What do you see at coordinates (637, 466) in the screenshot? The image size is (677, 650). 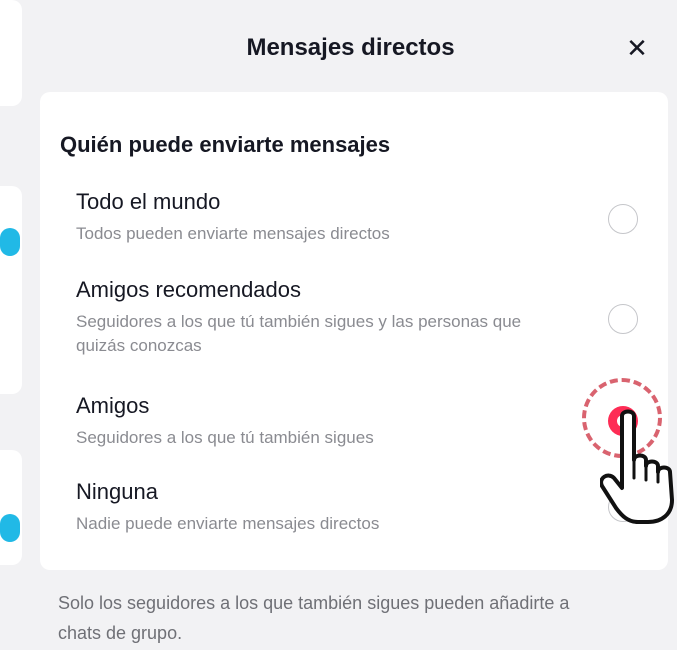 I see `hand-pointer-icon` at bounding box center [637, 466].